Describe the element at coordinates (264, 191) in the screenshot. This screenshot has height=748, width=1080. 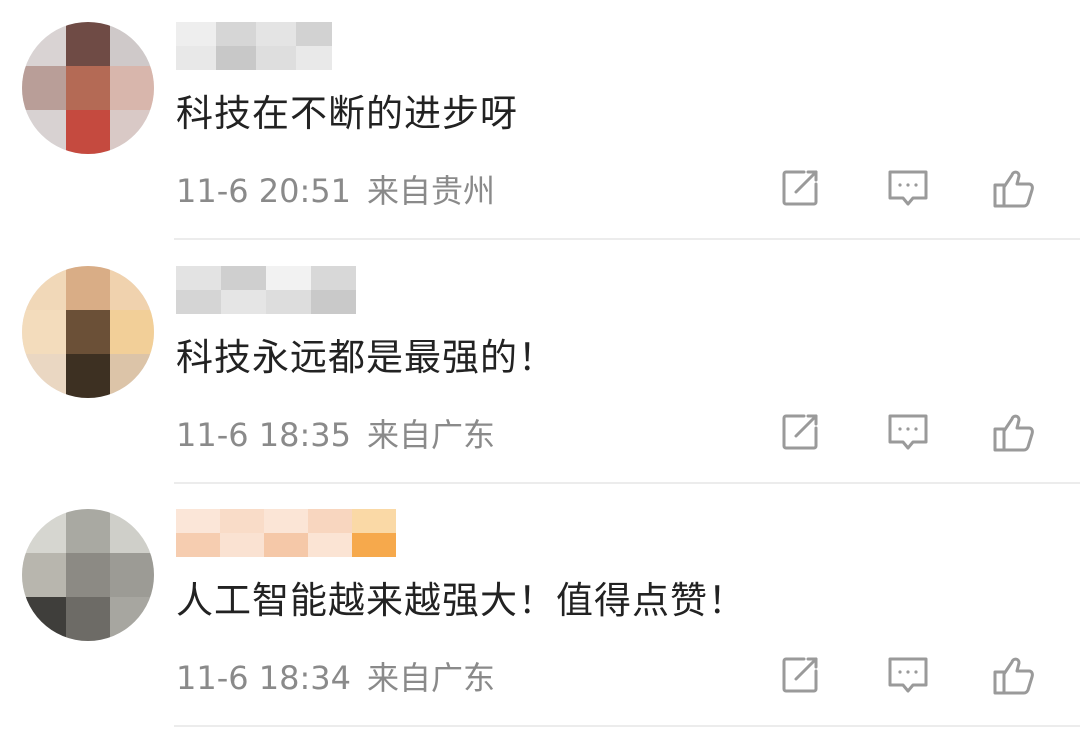
I see `timestamp: 11-6 20:51` at that location.